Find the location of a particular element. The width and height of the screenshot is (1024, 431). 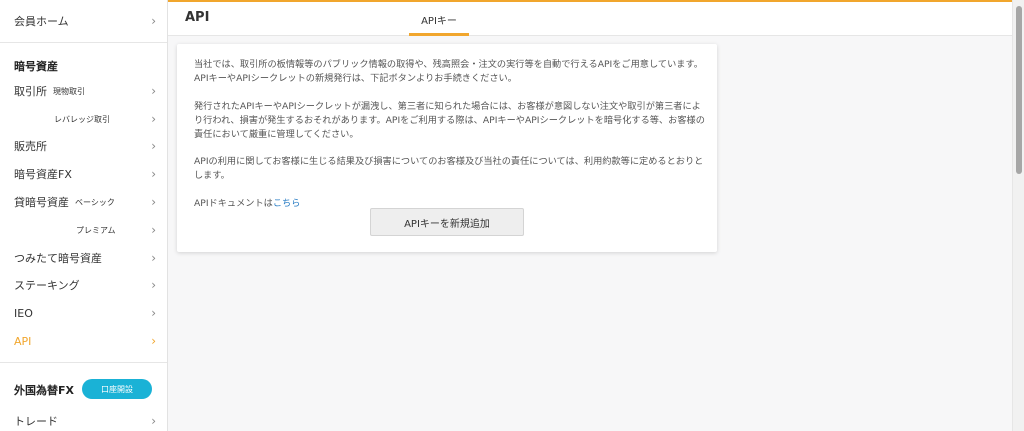

tab-api-key: APIキー is located at coordinates (439, 19).